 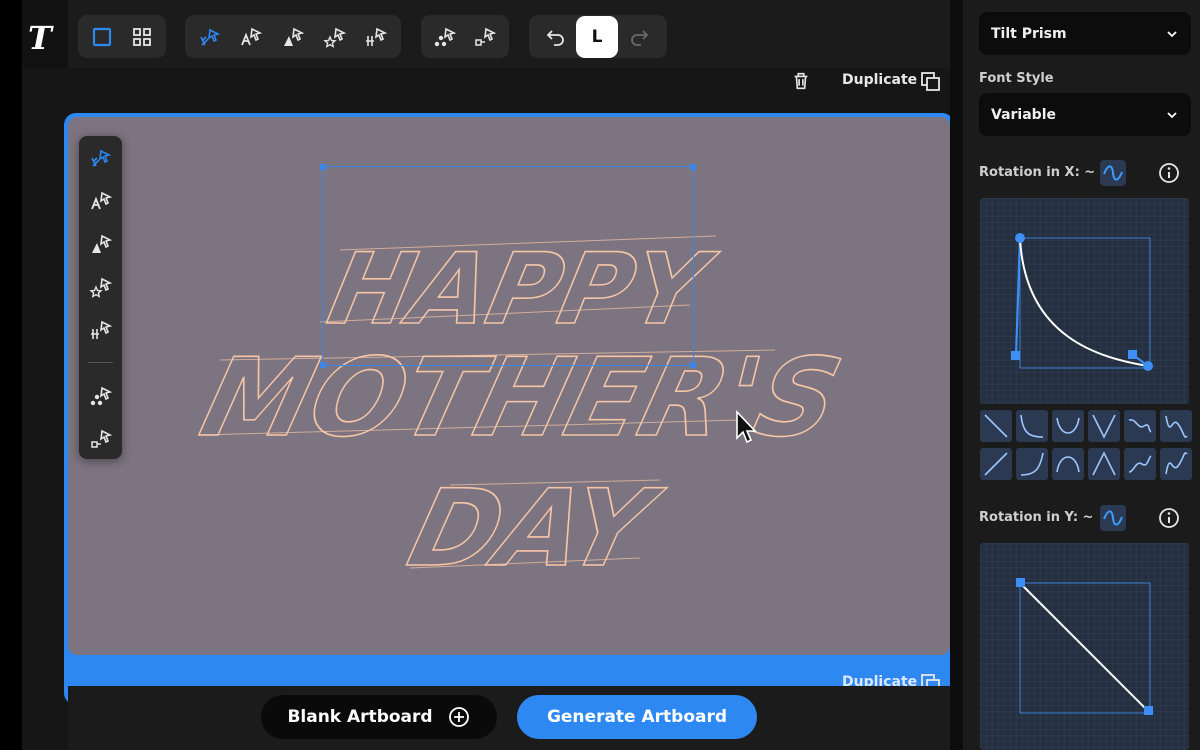 I want to click on ease-valley-icon, so click(x=1068, y=425).